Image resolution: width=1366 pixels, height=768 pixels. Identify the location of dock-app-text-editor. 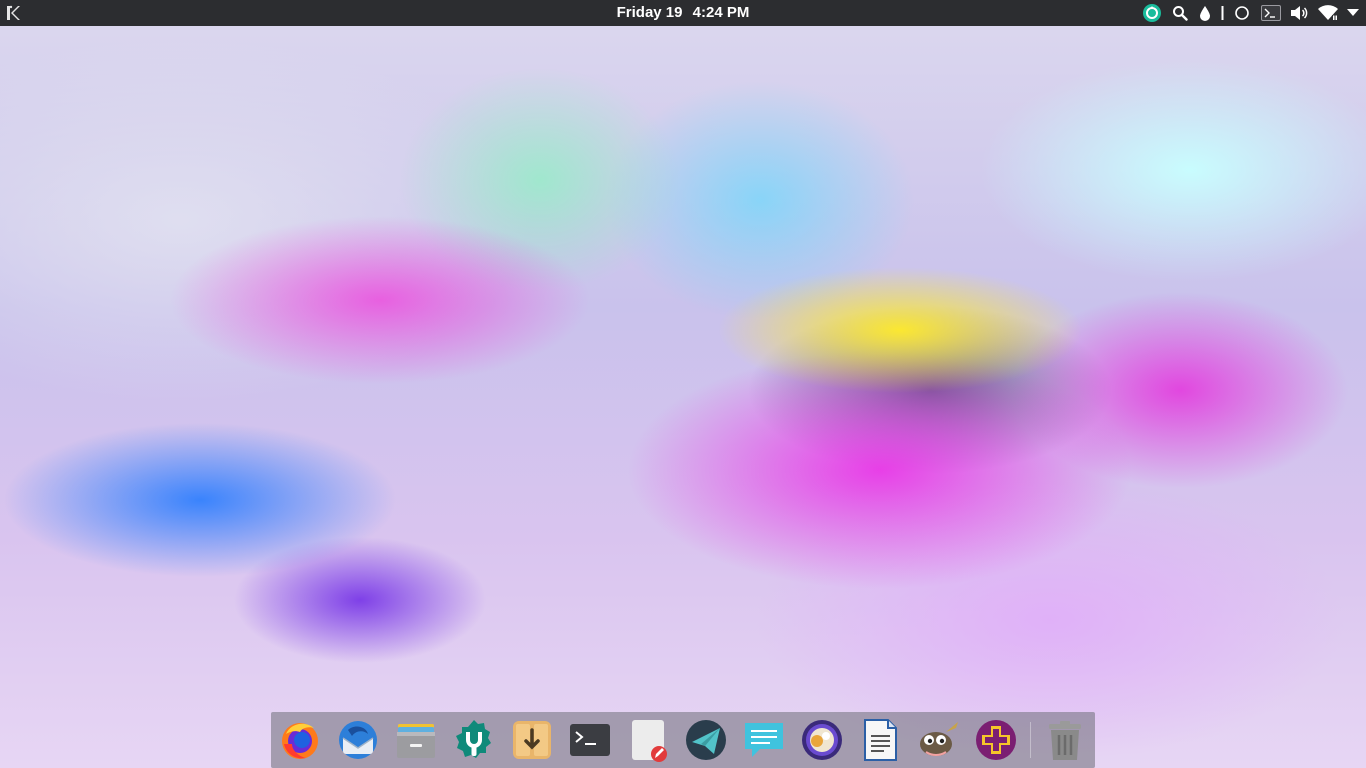
(648, 740).